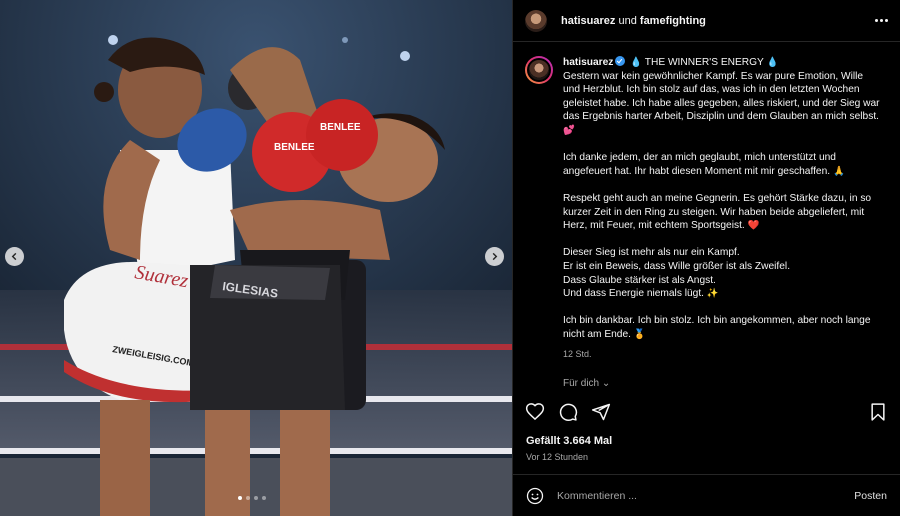  I want to click on chevron-left-icon, so click(14, 256).